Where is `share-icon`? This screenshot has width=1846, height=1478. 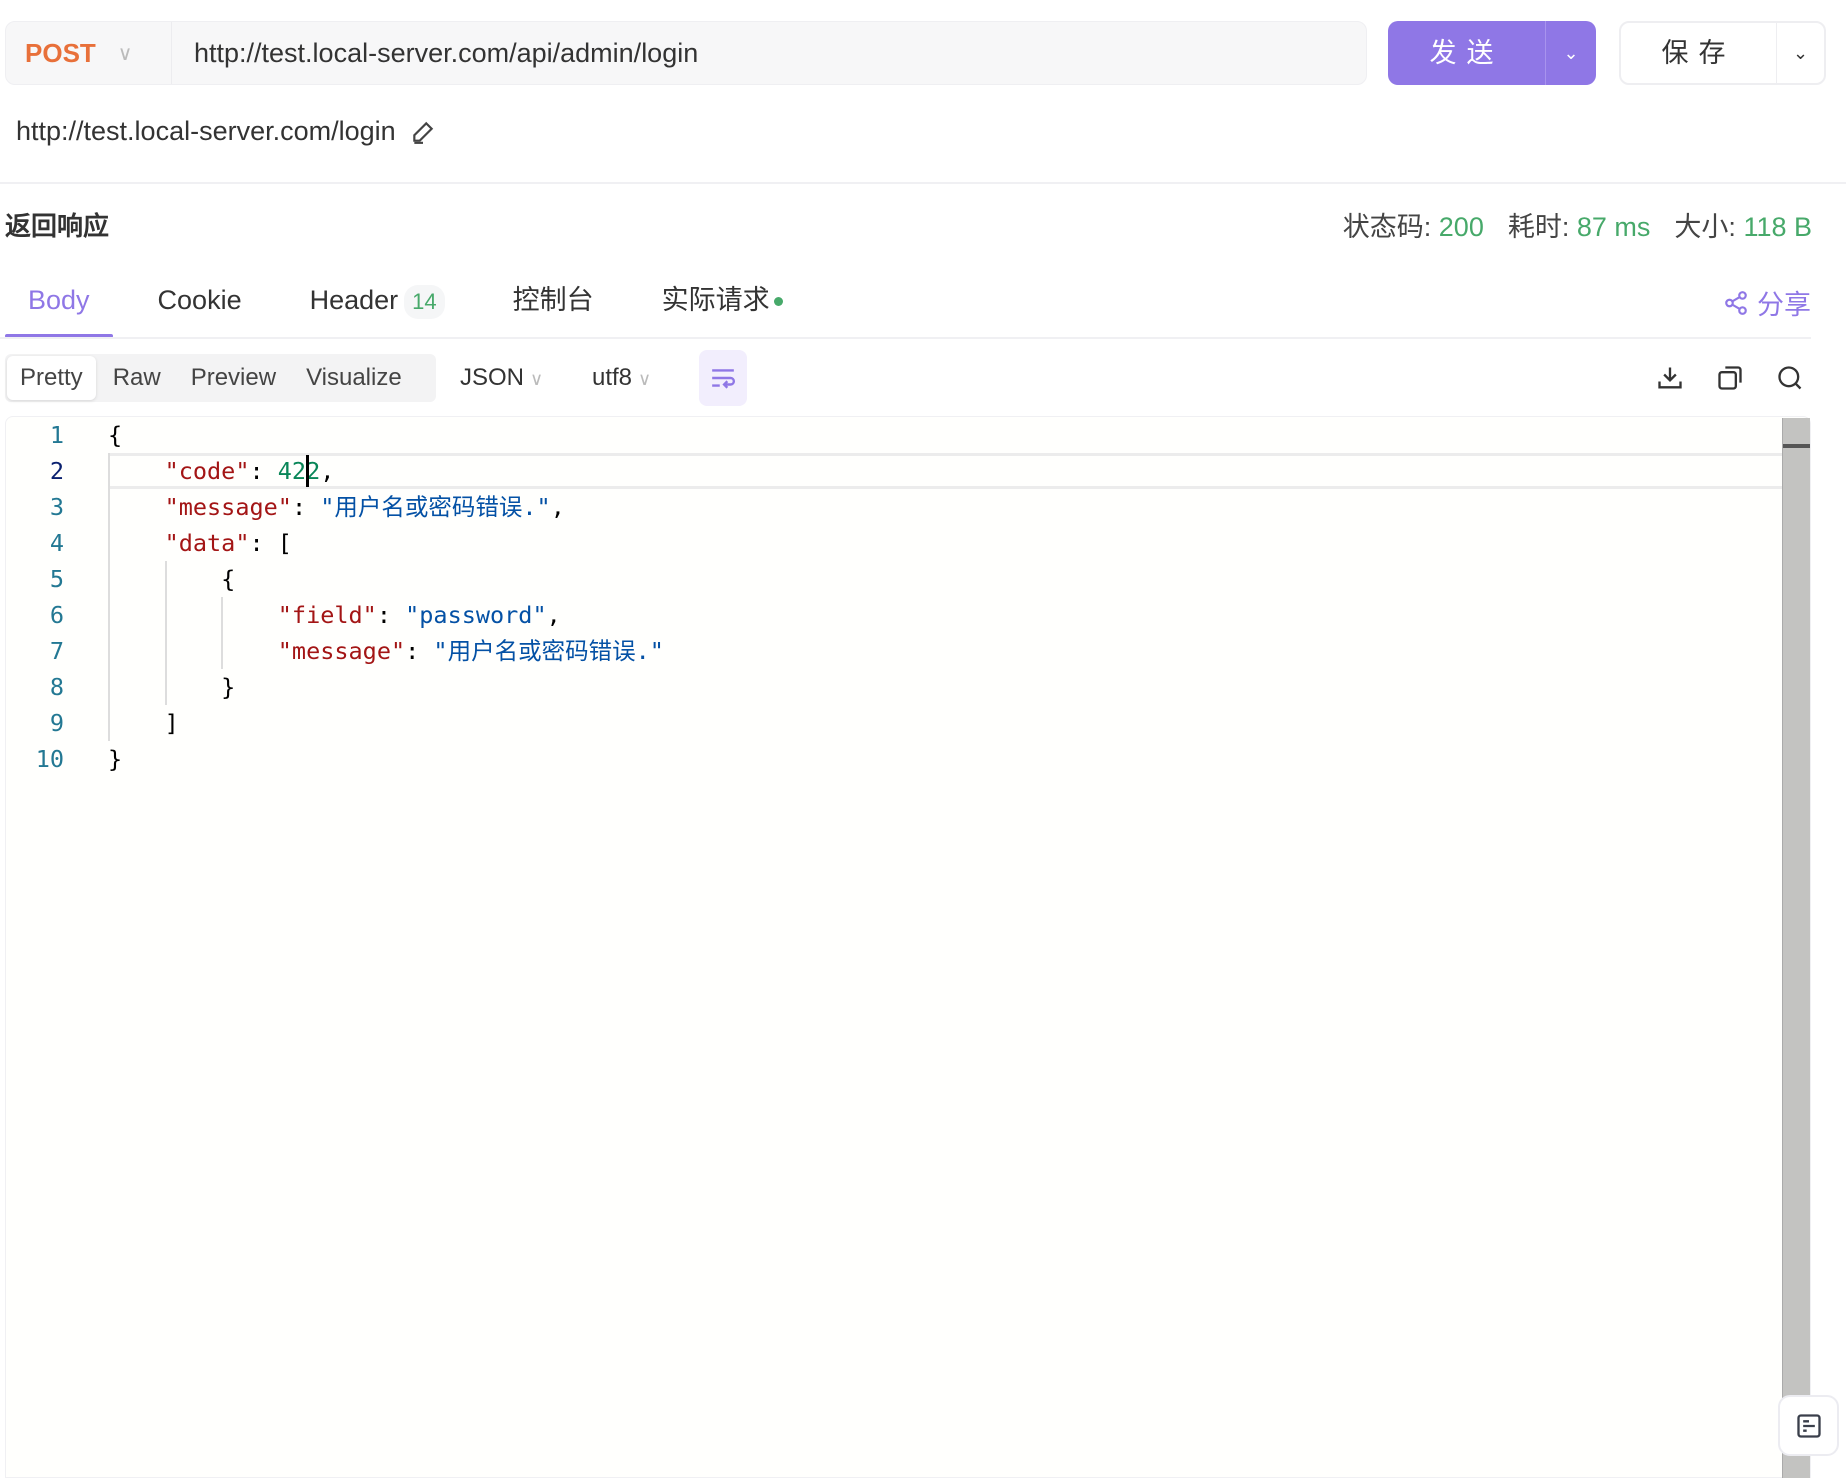
share-icon is located at coordinates (1736, 302).